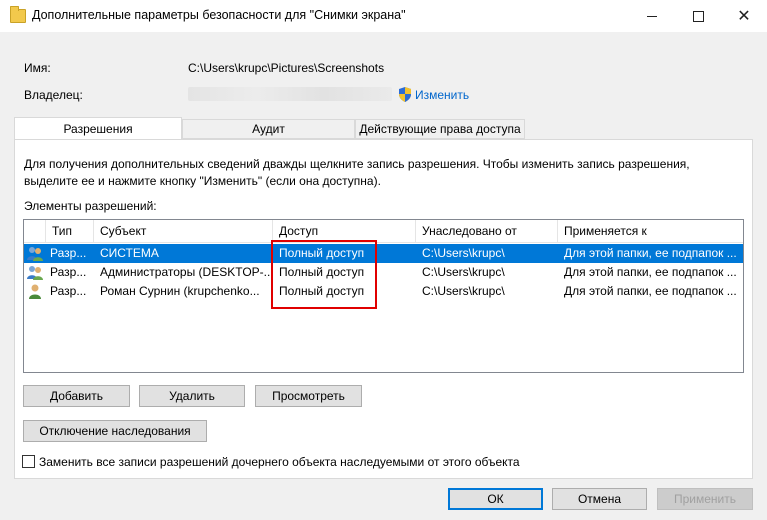 The height and width of the screenshot is (520, 767). Describe the element at coordinates (129, 253) in the screenshot. I see `cell-subject: СИСТЕМА` at that location.